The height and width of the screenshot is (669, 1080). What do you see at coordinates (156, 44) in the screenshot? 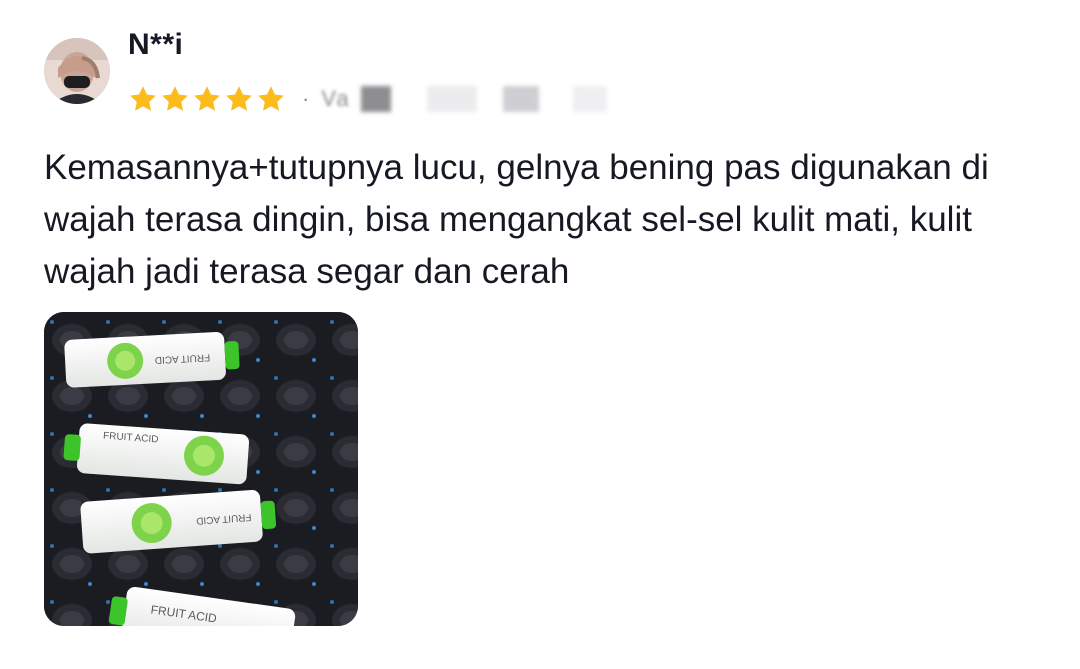
I see `reviewer-name: N**i` at bounding box center [156, 44].